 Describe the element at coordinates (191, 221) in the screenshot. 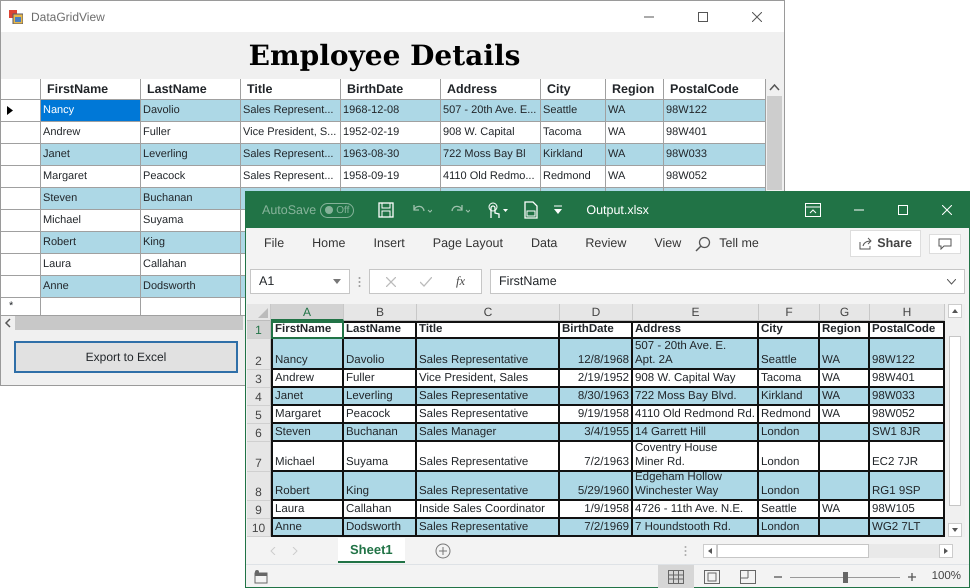

I see `grid-cell: Suyama` at that location.